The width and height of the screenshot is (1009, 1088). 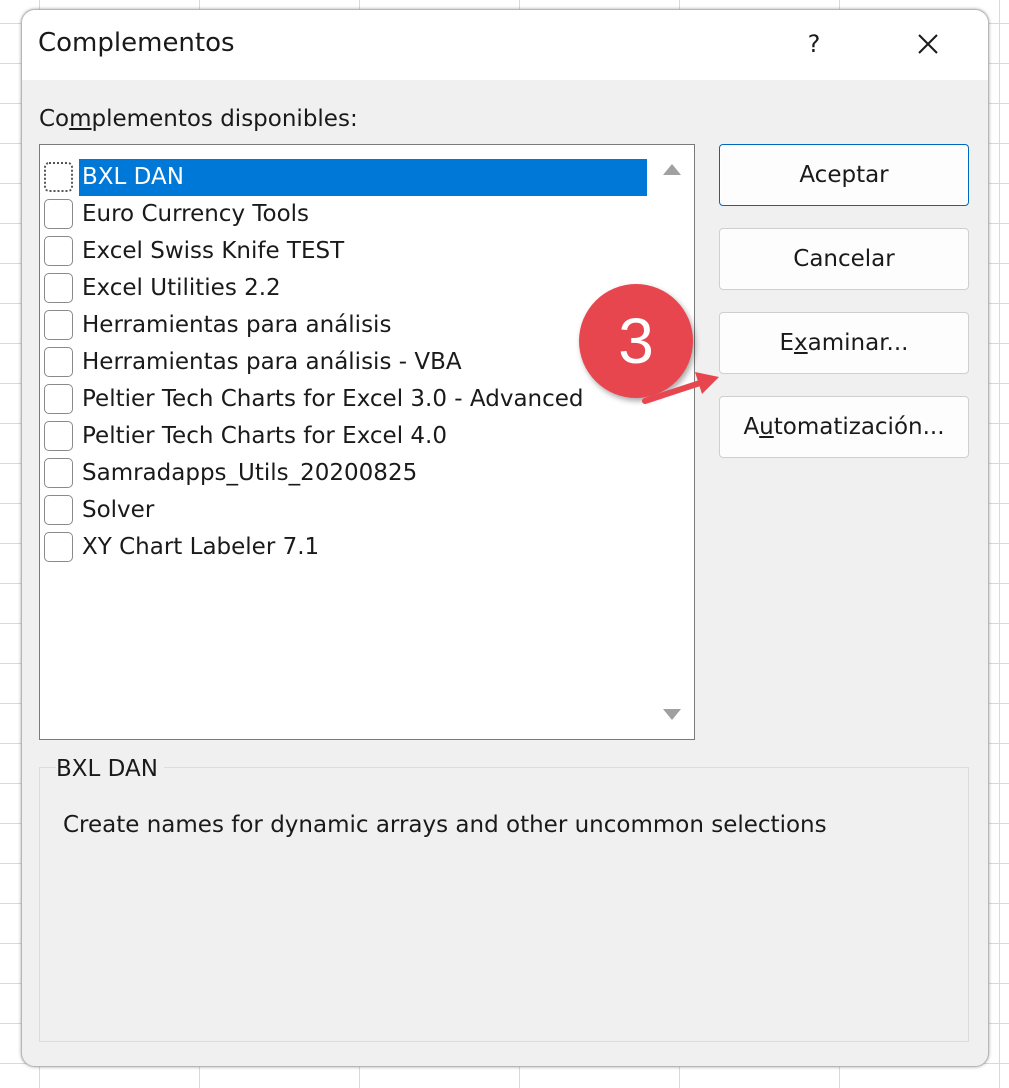 What do you see at coordinates (345, 214) in the screenshot?
I see `addin-list-item: Euro Currency Tools` at bounding box center [345, 214].